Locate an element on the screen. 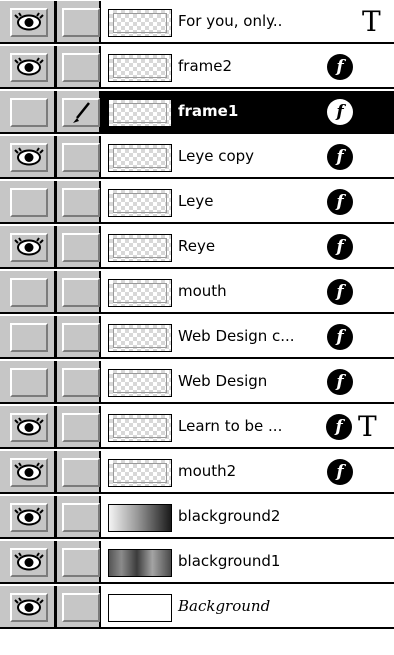 This screenshot has width=394, height=655. layer-name: For you, only.. is located at coordinates (230, 21).